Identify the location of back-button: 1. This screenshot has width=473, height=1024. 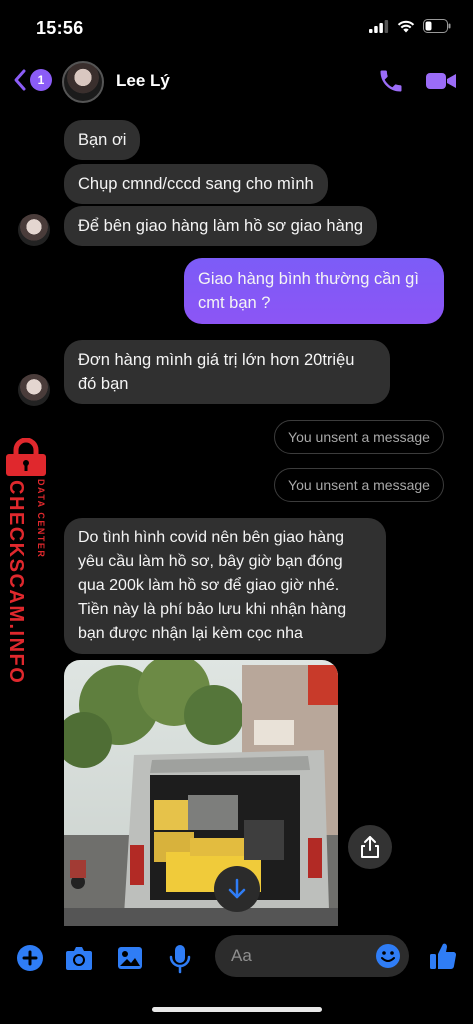
(32, 80).